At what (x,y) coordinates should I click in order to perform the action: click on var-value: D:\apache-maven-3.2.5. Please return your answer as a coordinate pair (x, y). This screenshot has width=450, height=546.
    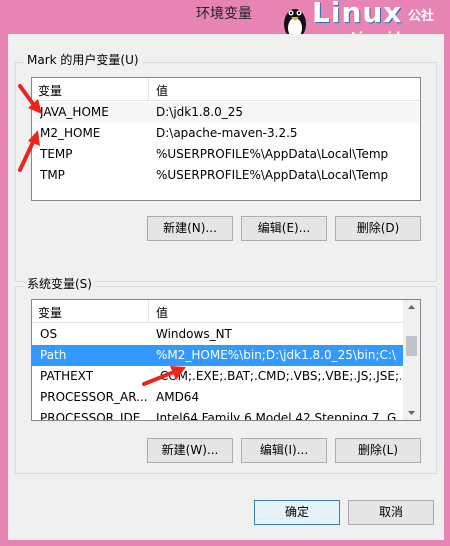
    Looking at the image, I should click on (227, 133).